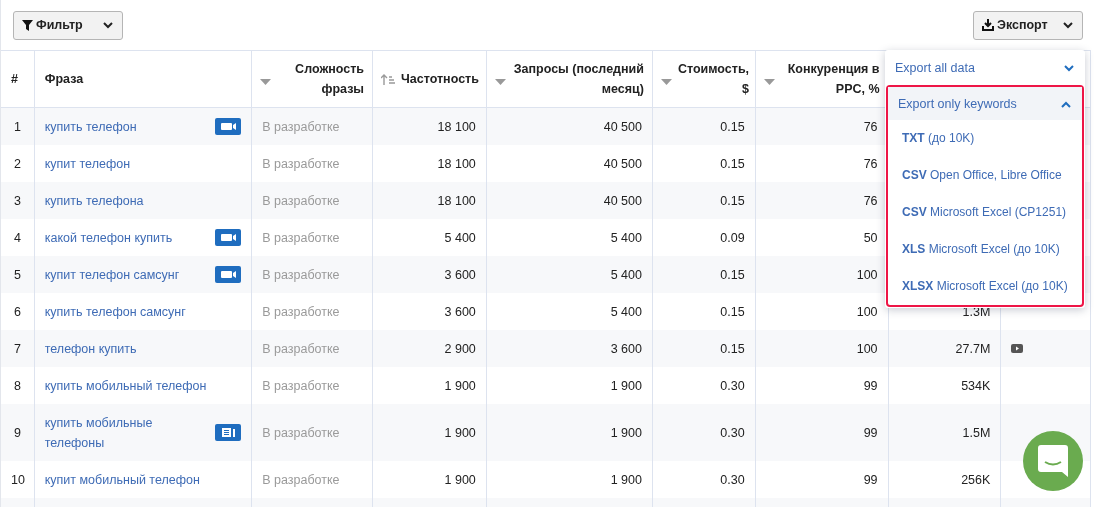 The image size is (1097, 507). I want to click on chevron-up-icon, so click(1066, 103).